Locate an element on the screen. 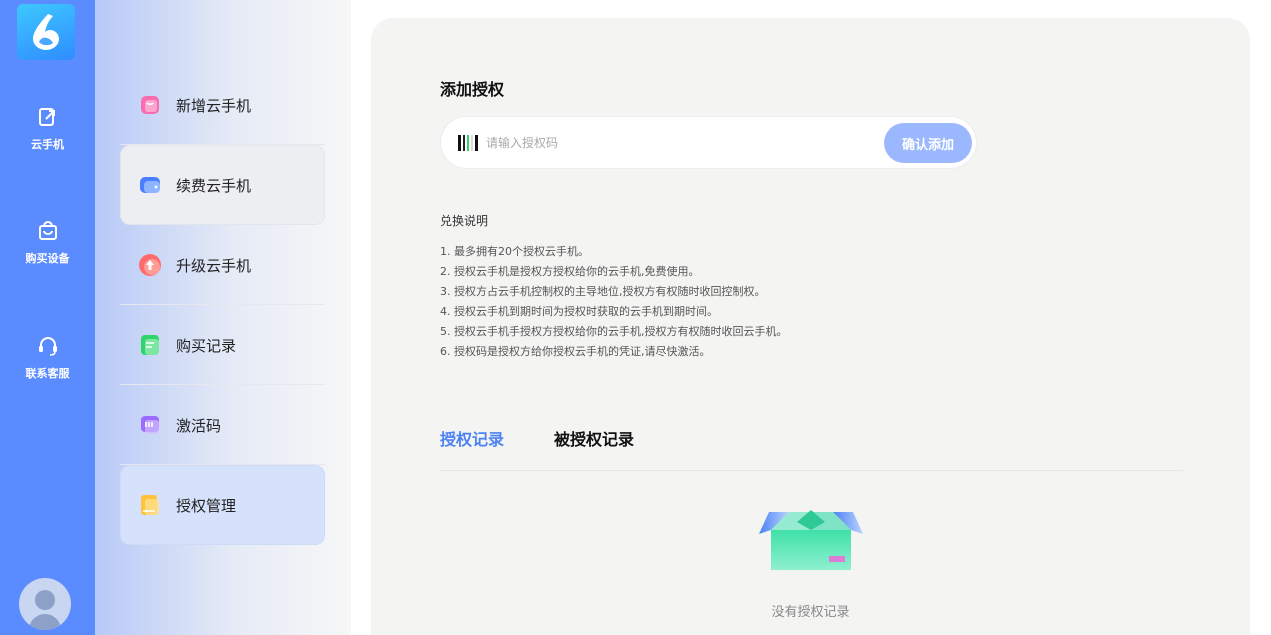 This screenshot has width=1271, height=635. tab-authorization-records: 授权记录 is located at coordinates (472, 438).